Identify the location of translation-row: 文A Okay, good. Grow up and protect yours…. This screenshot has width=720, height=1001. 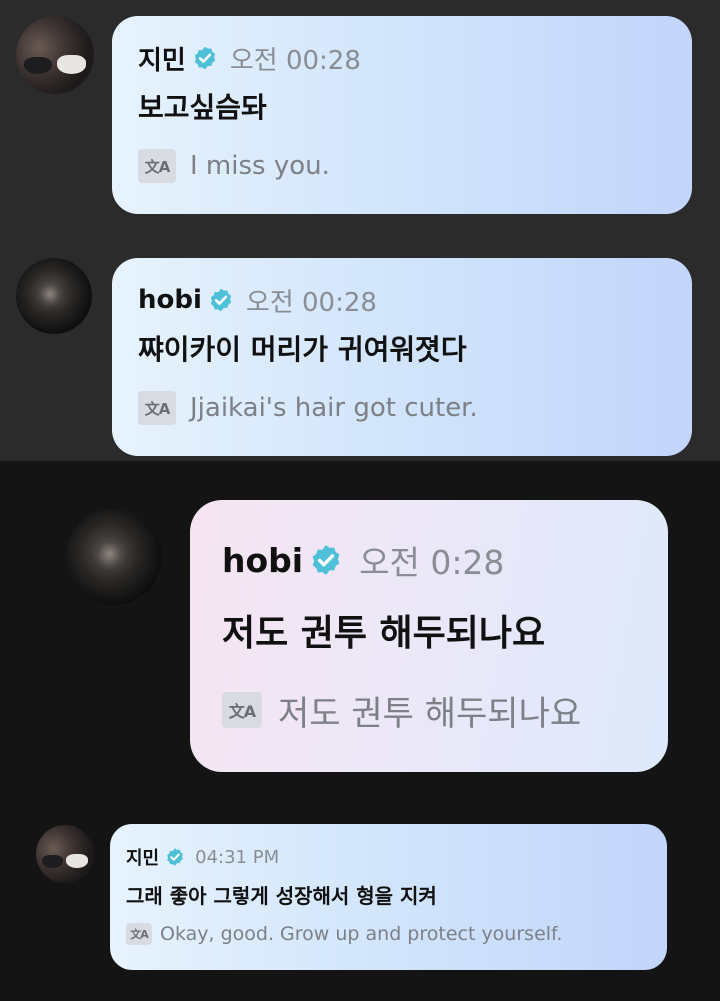
(344, 934).